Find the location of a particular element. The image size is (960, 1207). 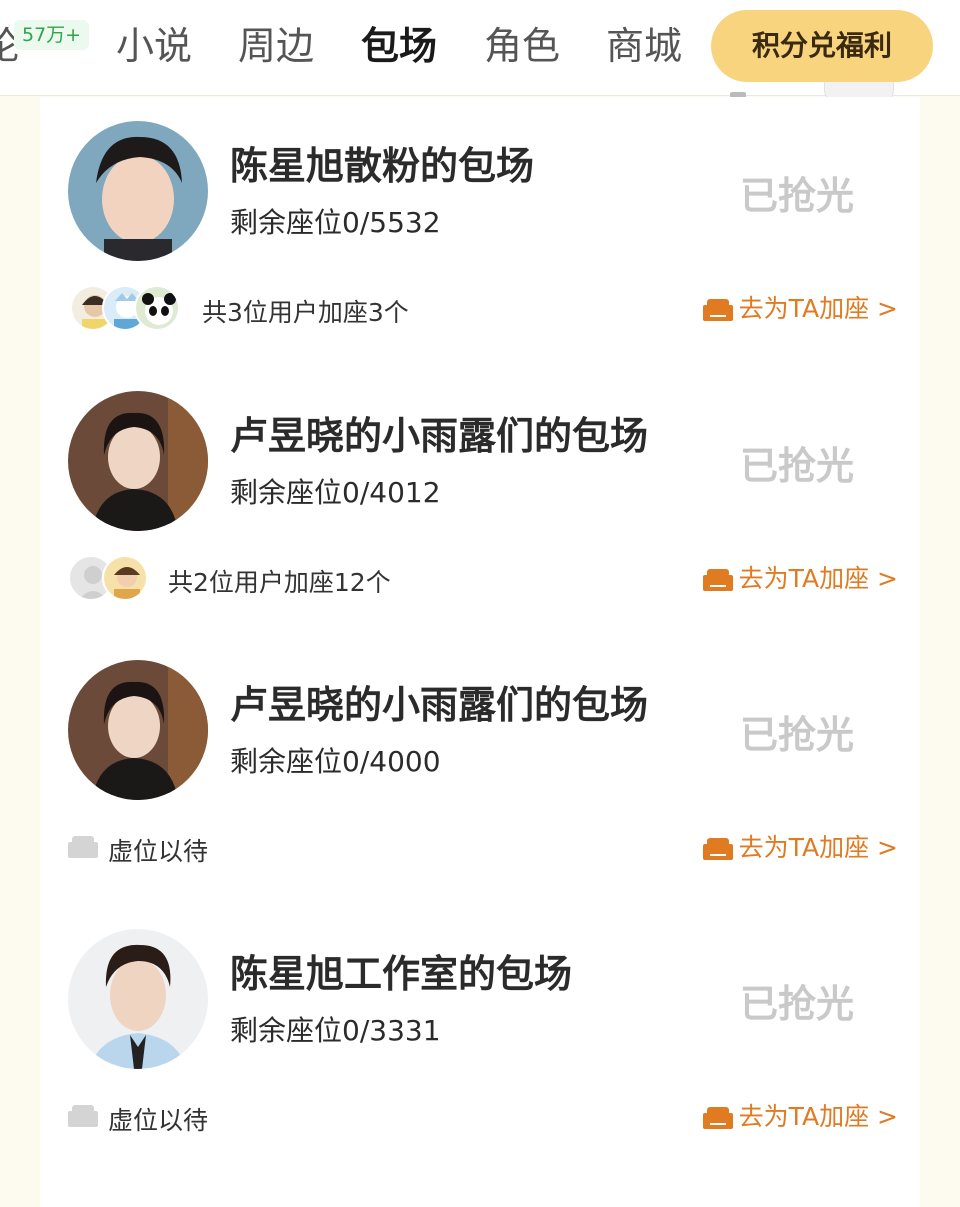

tab-group-booking: 包场 is located at coordinates (399, 46).